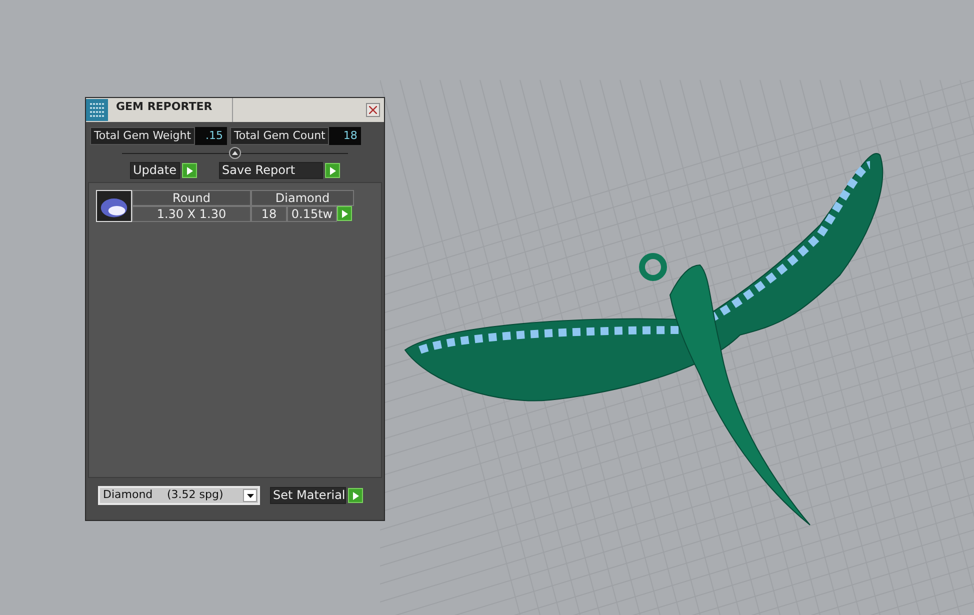 This screenshot has width=974, height=615. Describe the element at coordinates (345, 136) in the screenshot. I see `total-value: 18` at that location.